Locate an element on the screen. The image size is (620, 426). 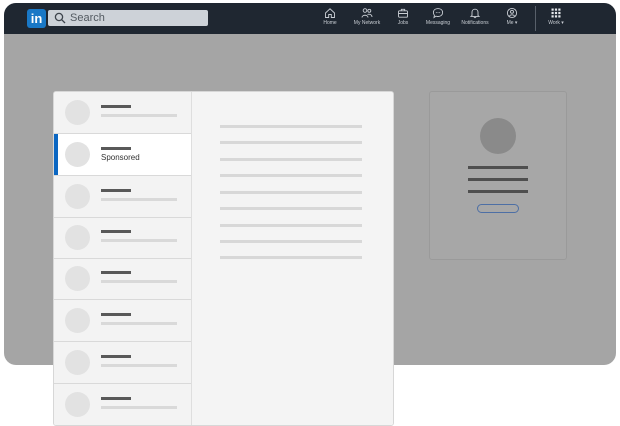
nav-jobs: Jobs is located at coordinates (403, 19).